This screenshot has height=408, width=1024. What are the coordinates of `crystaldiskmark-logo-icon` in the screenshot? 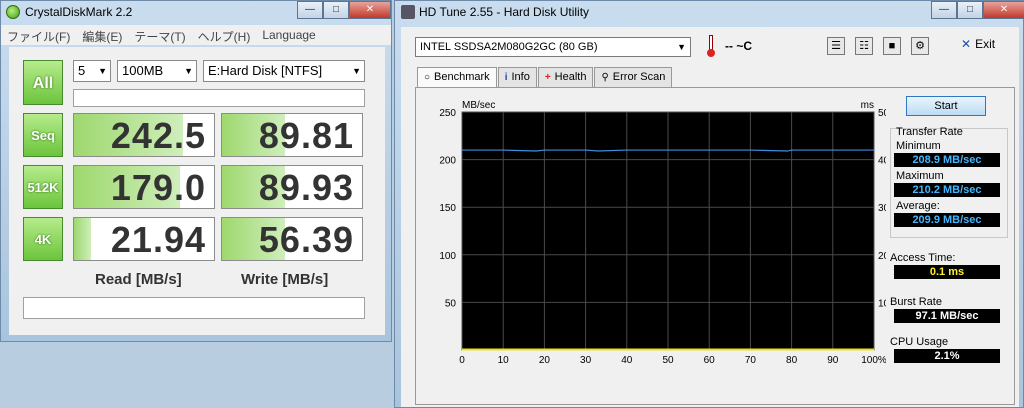 It's located at (13, 12).